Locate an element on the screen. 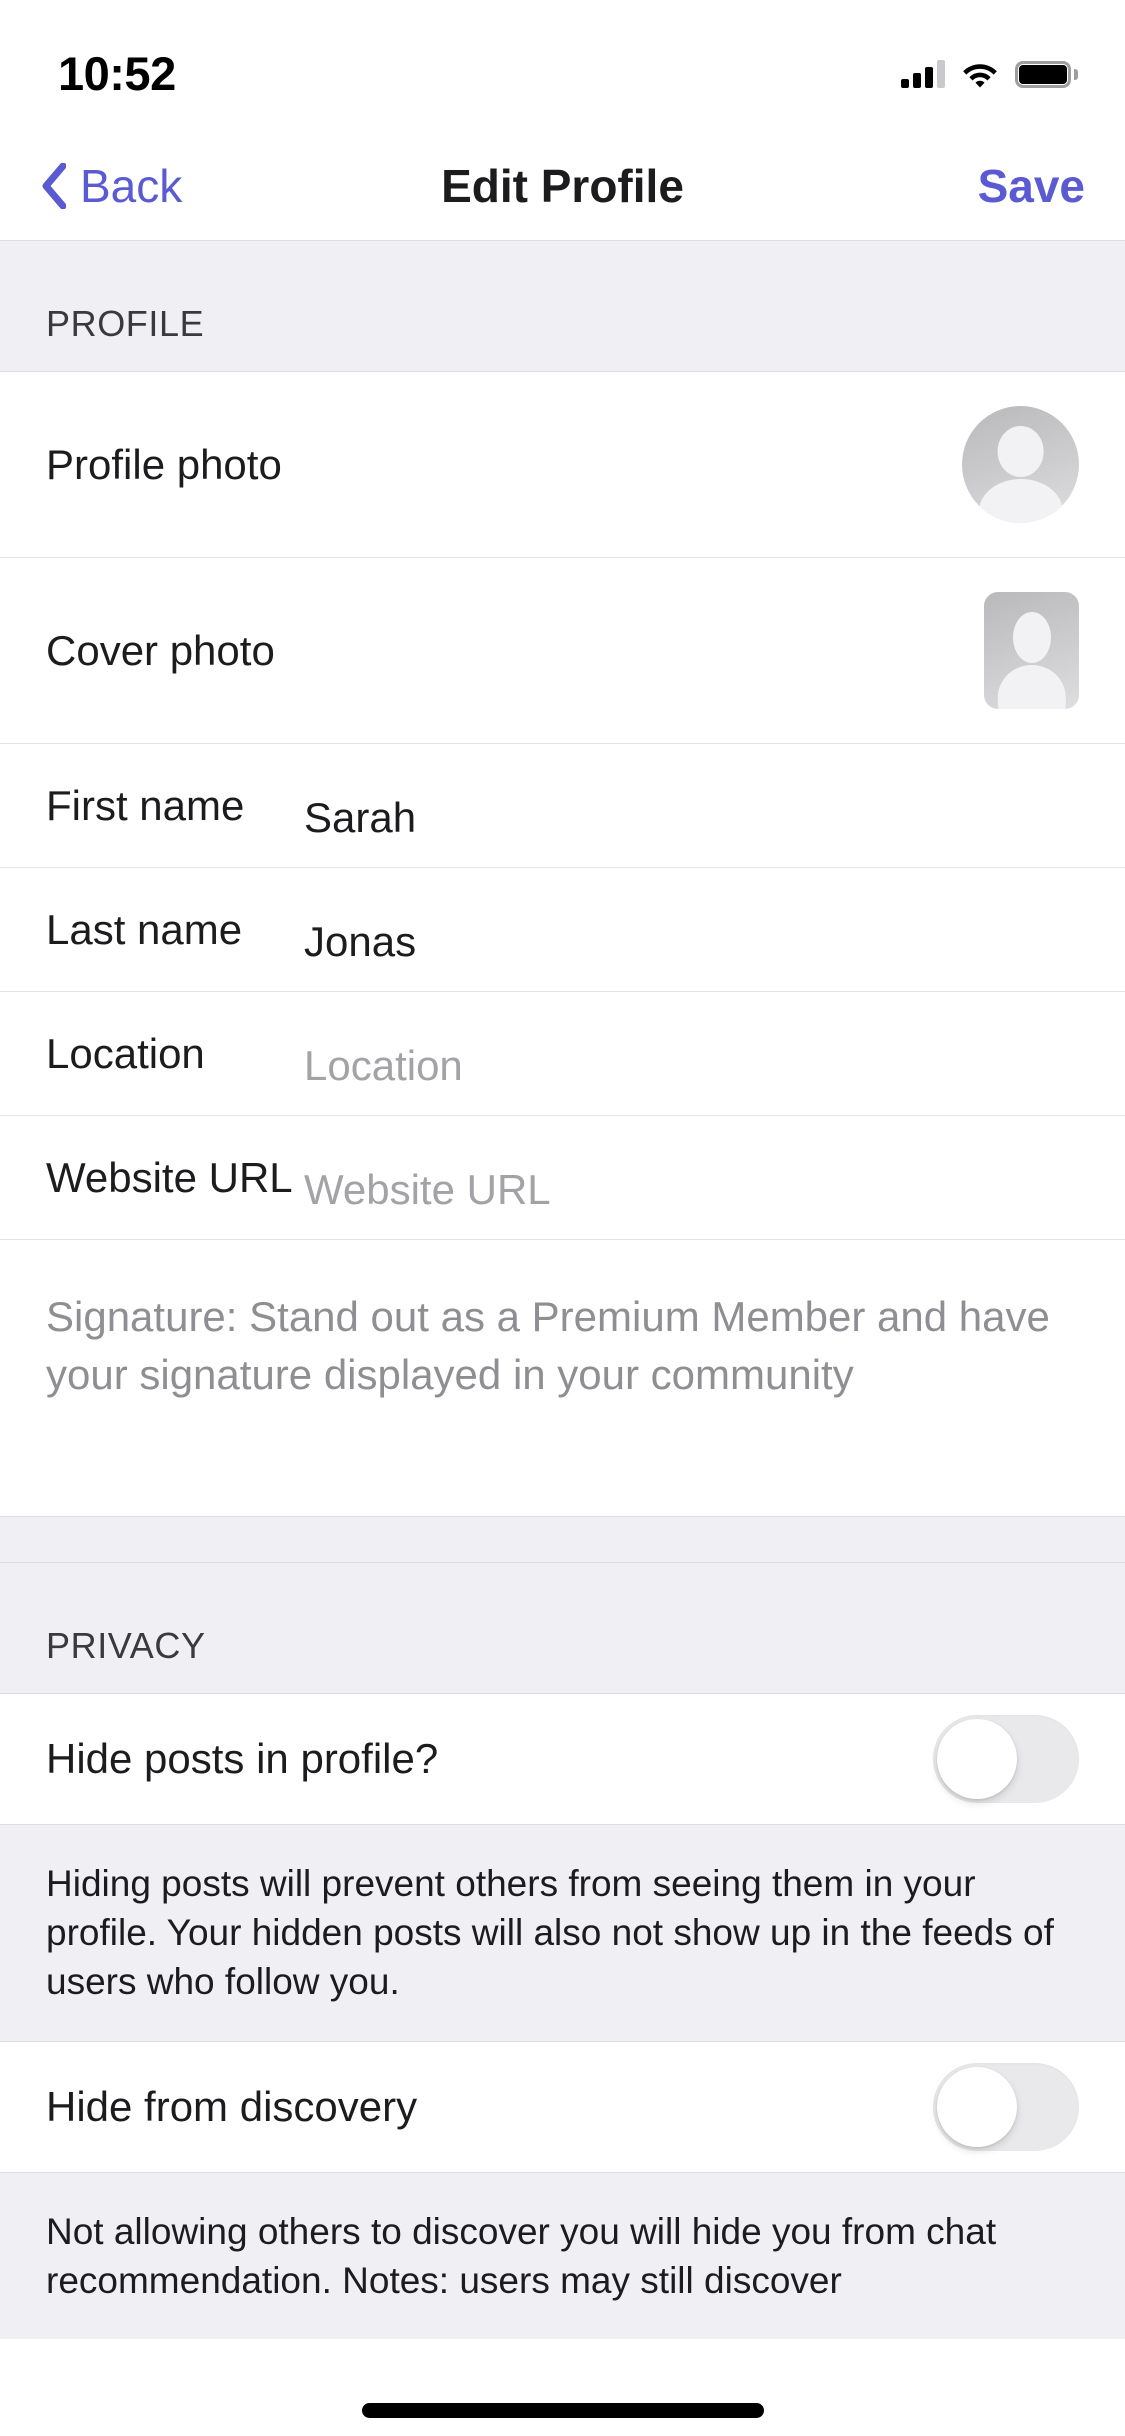 This screenshot has height=2436, width=1125. profile-photo-label: Profile photo is located at coordinates (164, 464).